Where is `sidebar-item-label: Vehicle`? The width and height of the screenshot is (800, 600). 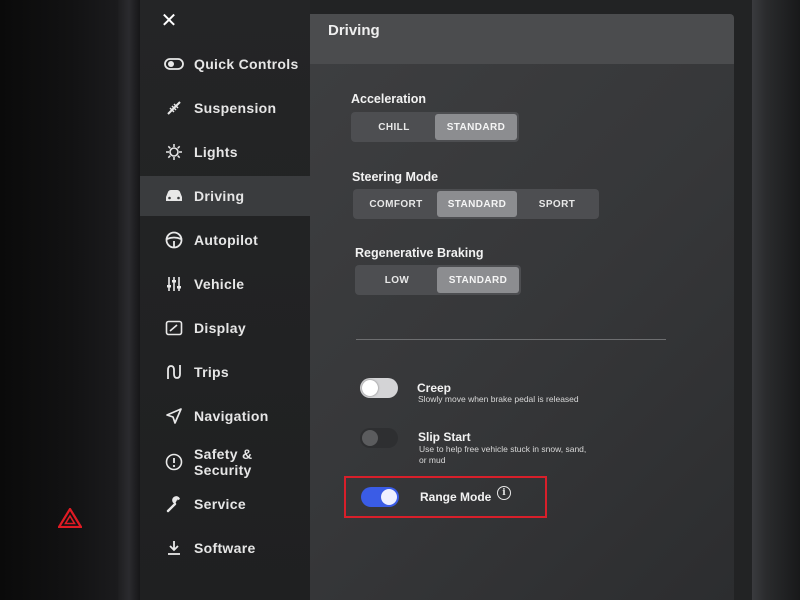
sidebar-item-label: Vehicle is located at coordinates (219, 284).